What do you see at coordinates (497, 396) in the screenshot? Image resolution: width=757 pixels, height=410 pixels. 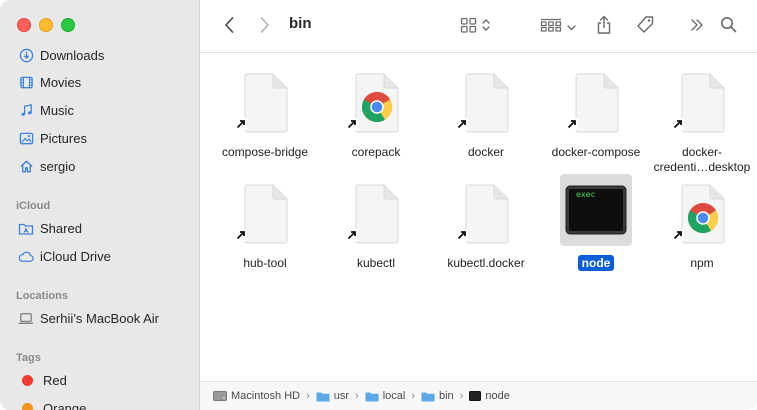 I see `path-crumb-label: node` at bounding box center [497, 396].